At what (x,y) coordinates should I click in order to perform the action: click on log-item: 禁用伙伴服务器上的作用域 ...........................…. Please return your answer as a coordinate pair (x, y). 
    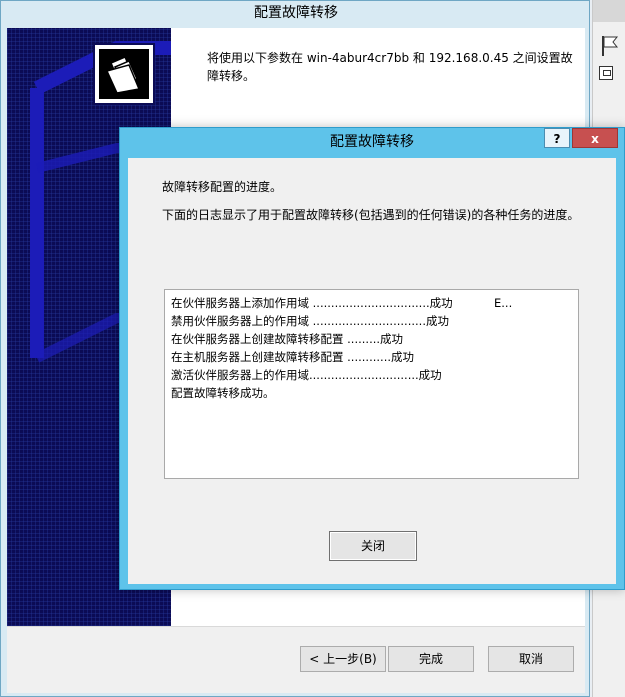
    Looking at the image, I should click on (310, 321).